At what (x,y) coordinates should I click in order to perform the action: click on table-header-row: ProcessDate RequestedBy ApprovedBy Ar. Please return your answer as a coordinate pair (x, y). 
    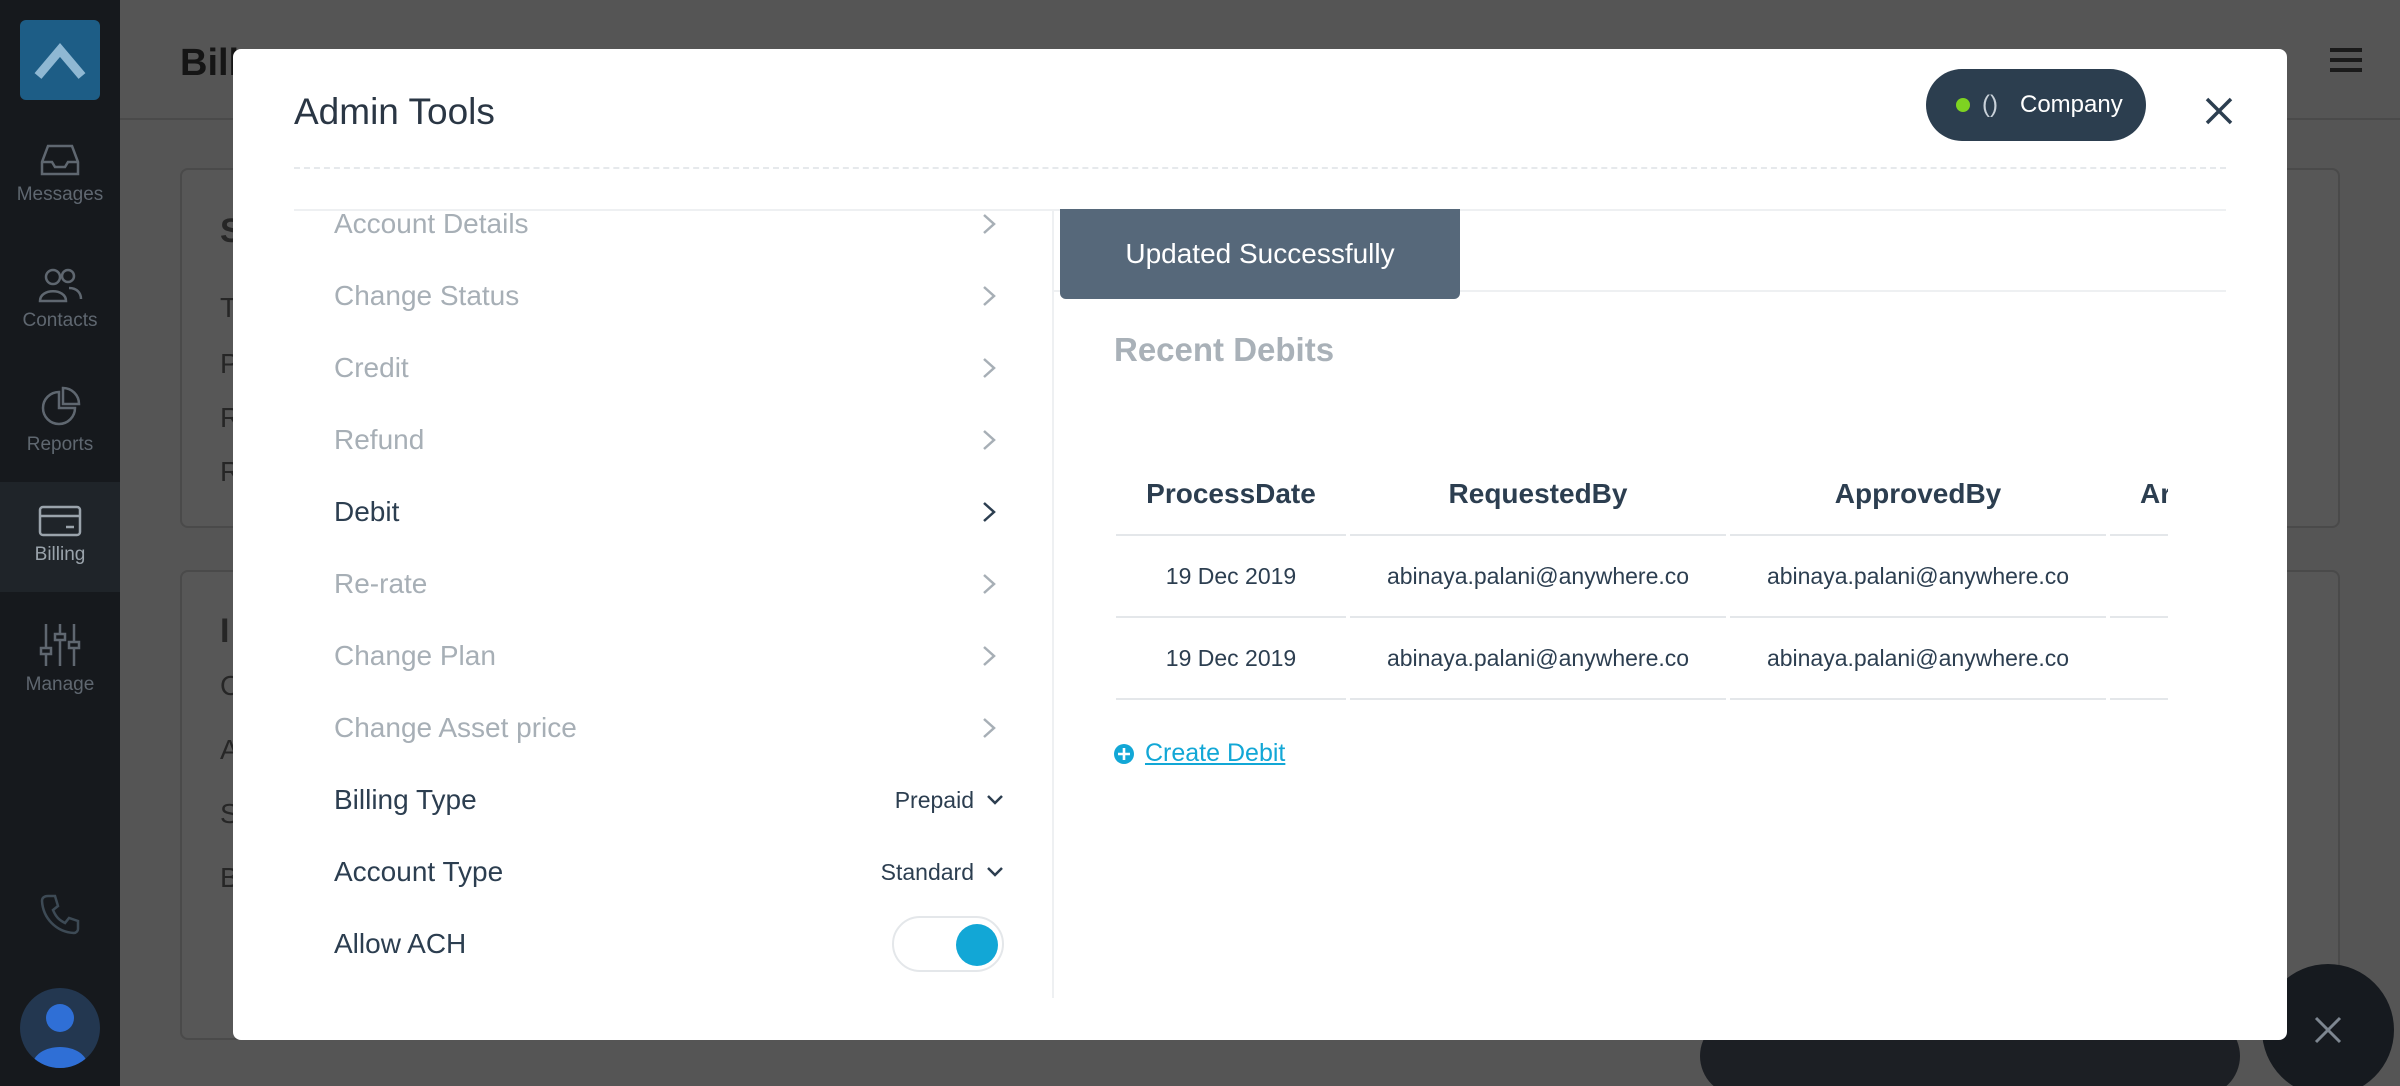
    Looking at the image, I should click on (1642, 495).